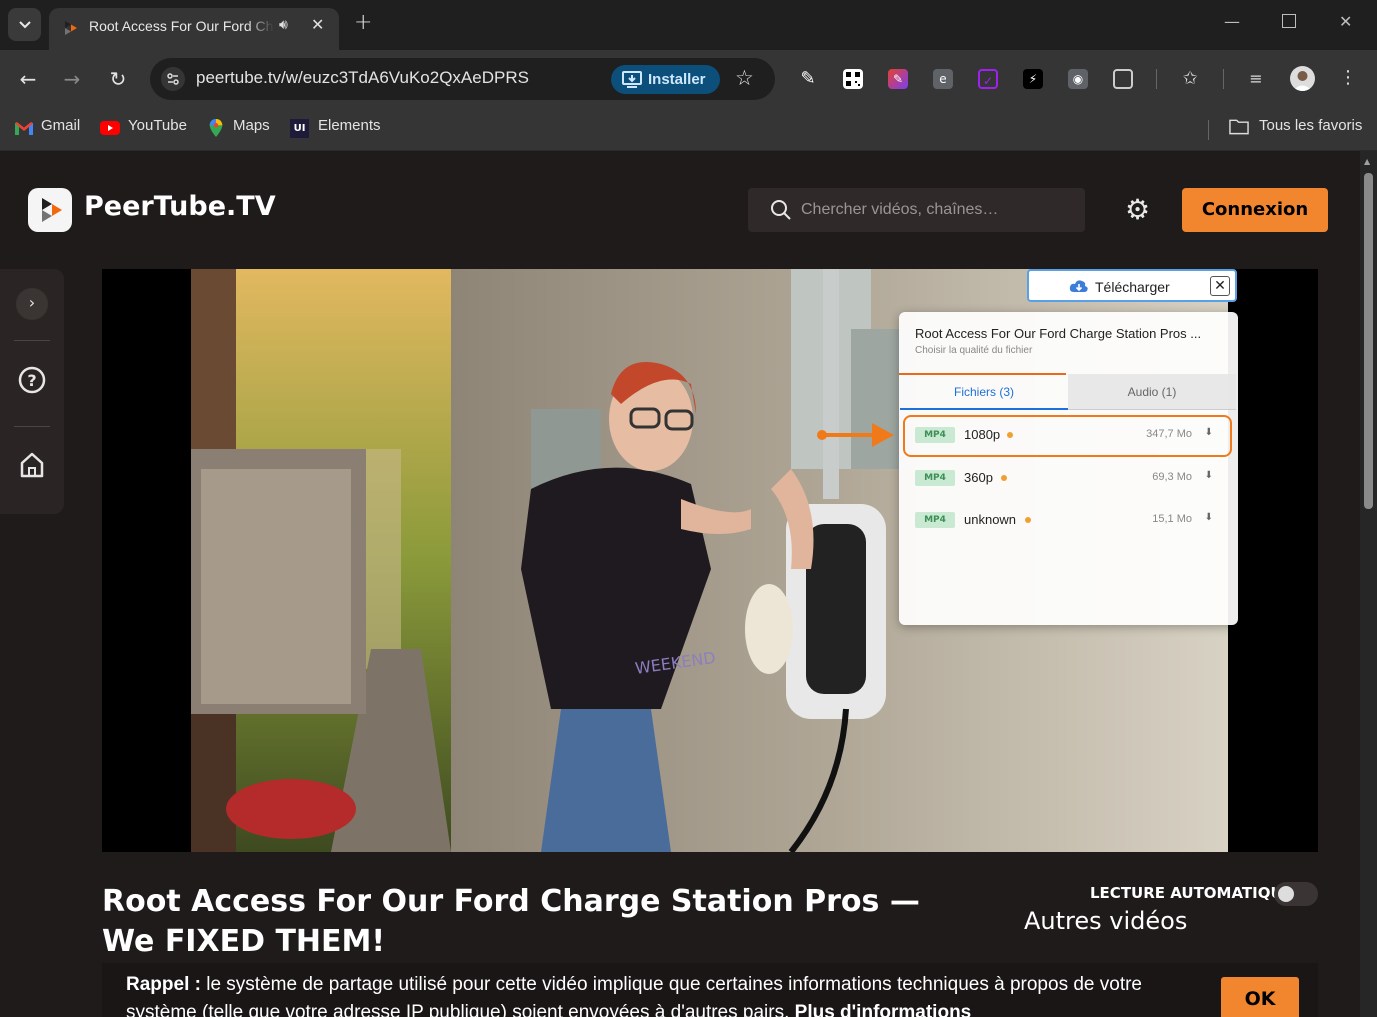  What do you see at coordinates (32, 467) in the screenshot?
I see `home-icon` at bounding box center [32, 467].